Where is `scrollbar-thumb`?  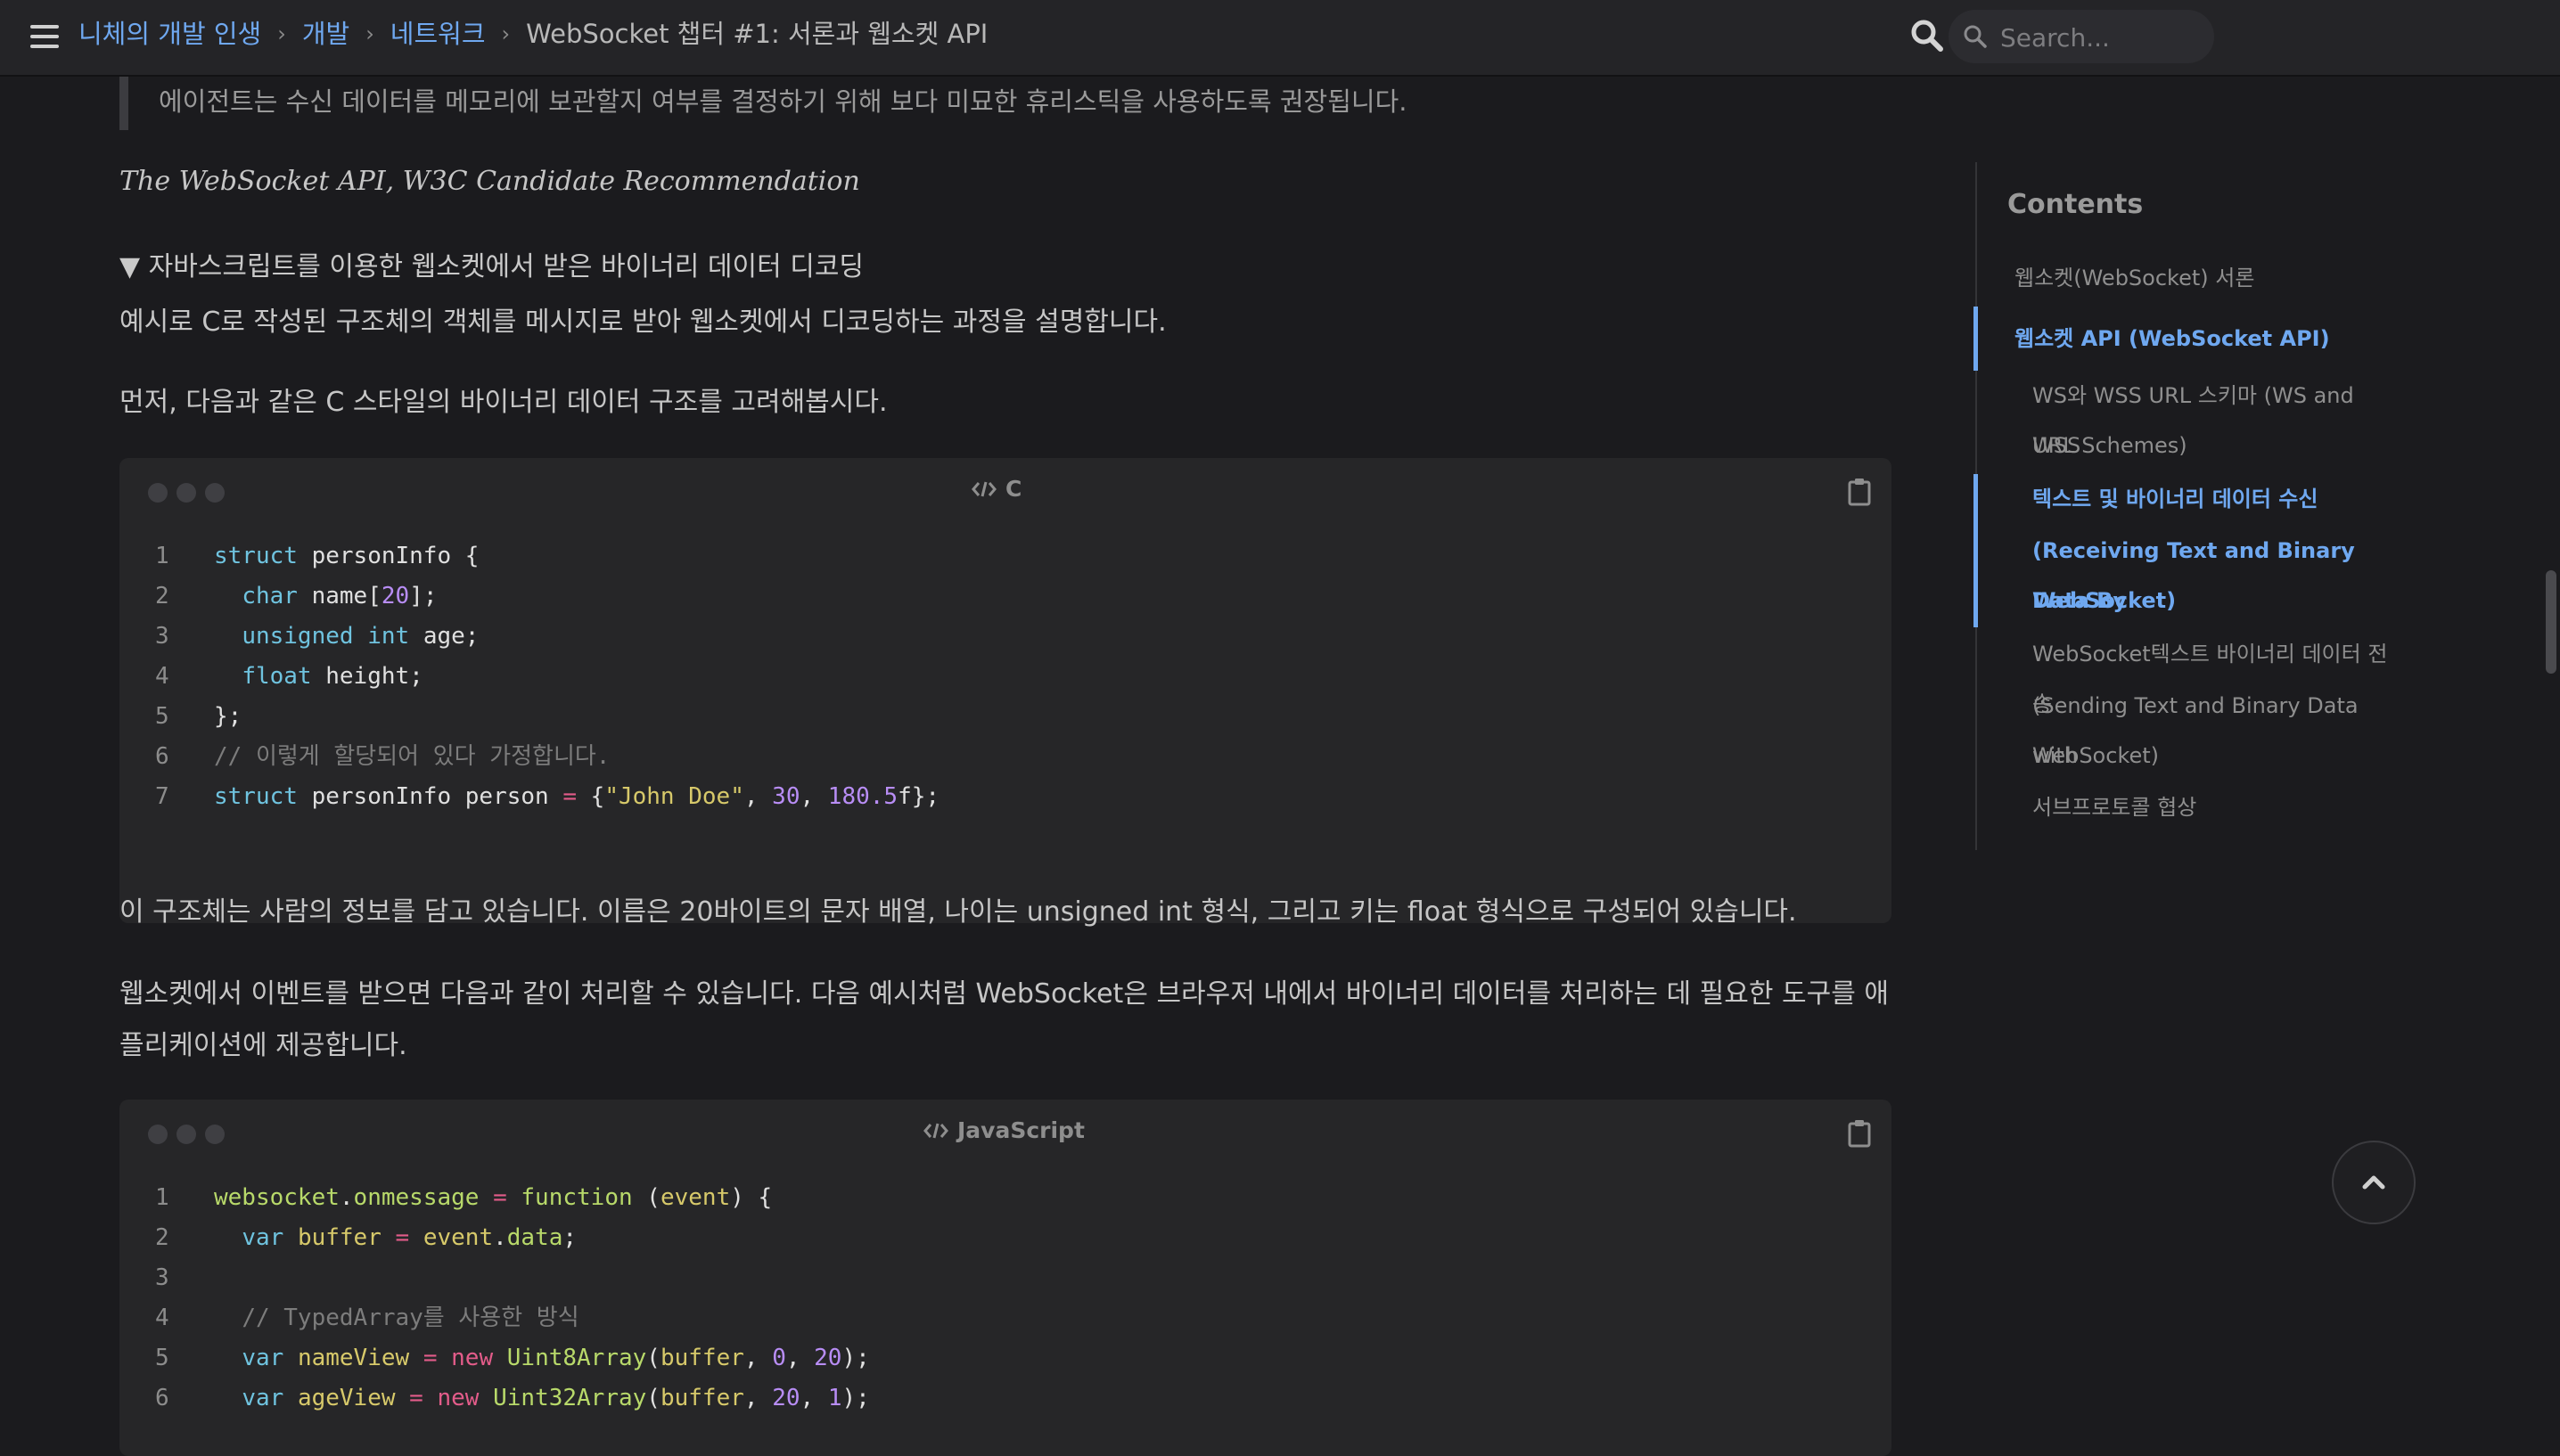 scrollbar-thumb is located at coordinates (2551, 622).